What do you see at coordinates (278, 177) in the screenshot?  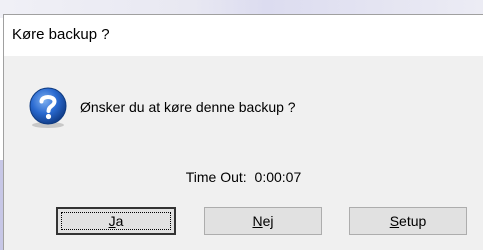 I see `timeout-value: 0:00:07` at bounding box center [278, 177].